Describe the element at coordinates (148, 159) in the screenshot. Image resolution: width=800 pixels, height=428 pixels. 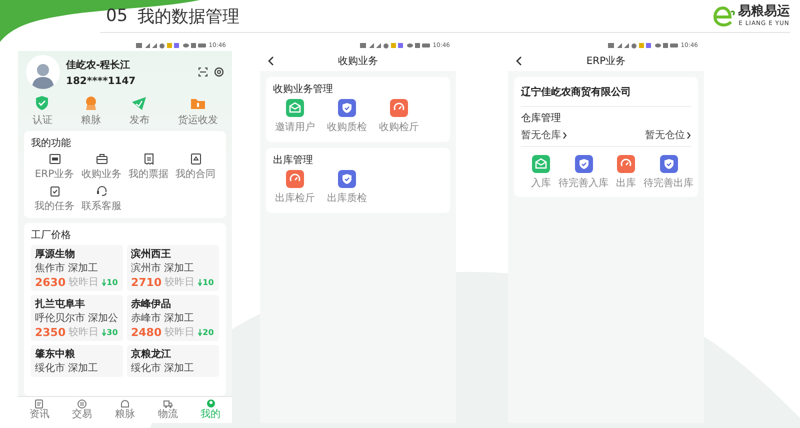
I see `receipt-icon` at that location.